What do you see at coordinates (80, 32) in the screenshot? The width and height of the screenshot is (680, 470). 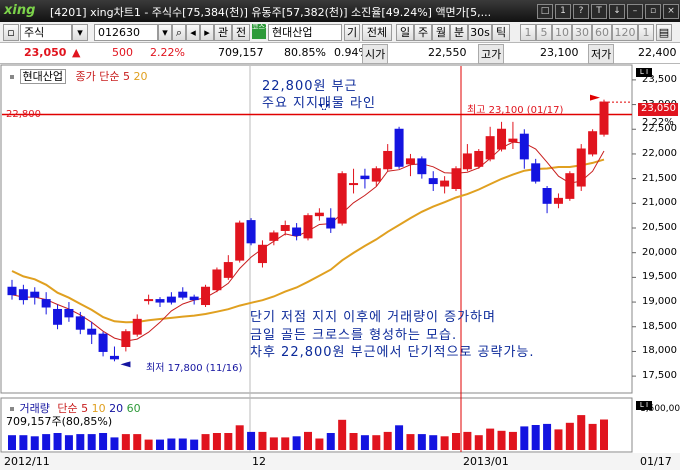 I see `market-type-dropdown-icon: ▾` at bounding box center [80, 32].